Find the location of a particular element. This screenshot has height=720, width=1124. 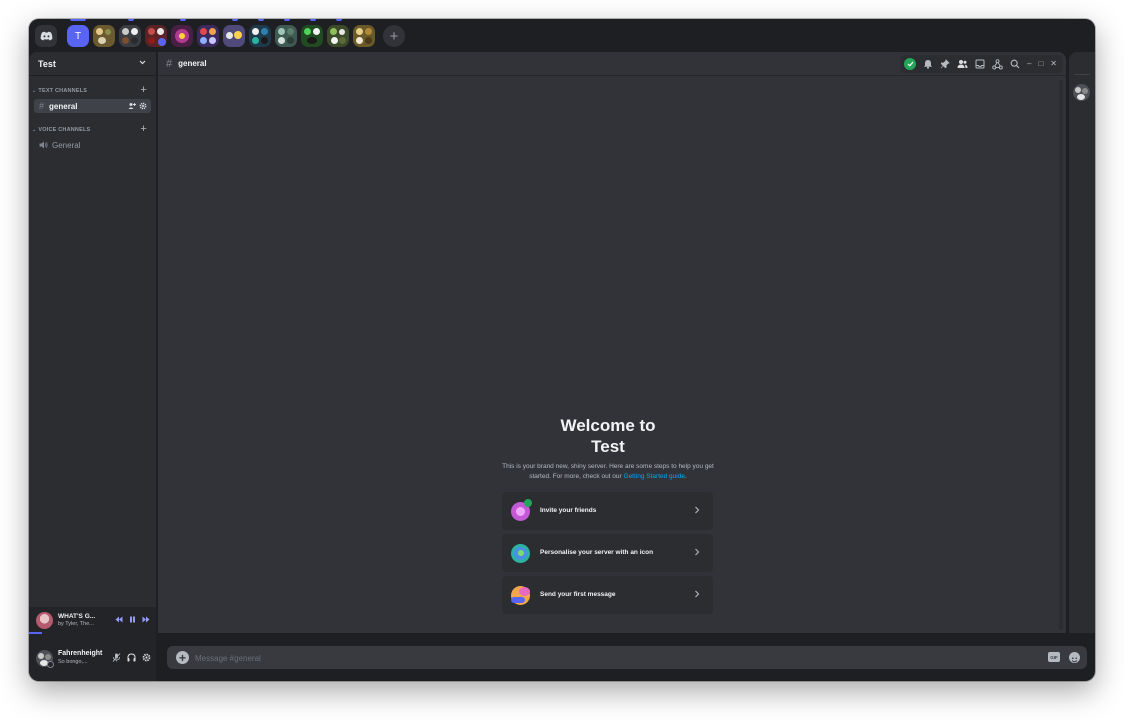

pin-icon is located at coordinates (945, 64).